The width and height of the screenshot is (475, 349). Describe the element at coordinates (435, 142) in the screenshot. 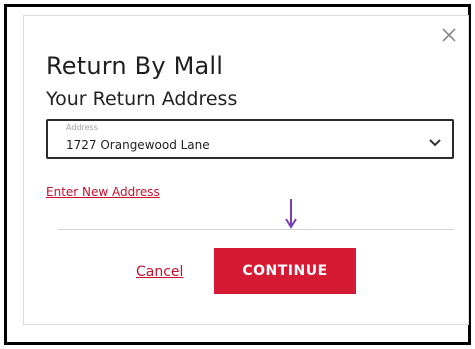

I see `chevron-down-icon` at that location.